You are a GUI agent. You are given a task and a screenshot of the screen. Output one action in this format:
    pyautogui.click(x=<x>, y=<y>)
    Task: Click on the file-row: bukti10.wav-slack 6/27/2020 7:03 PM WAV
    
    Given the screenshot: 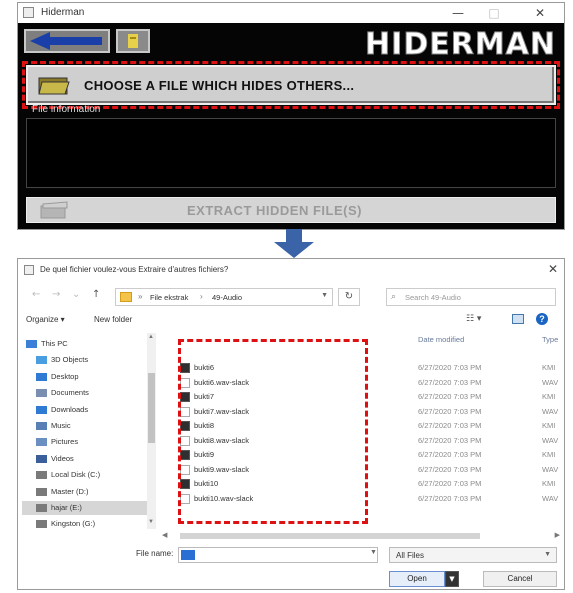 What is the action you would take?
    pyautogui.click(x=362, y=499)
    